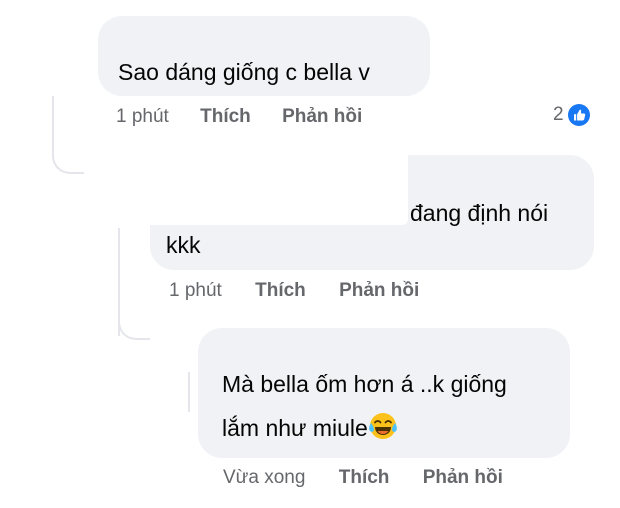  Describe the element at coordinates (142, 117) in the screenshot. I see `comment-time: 1 phút` at that location.